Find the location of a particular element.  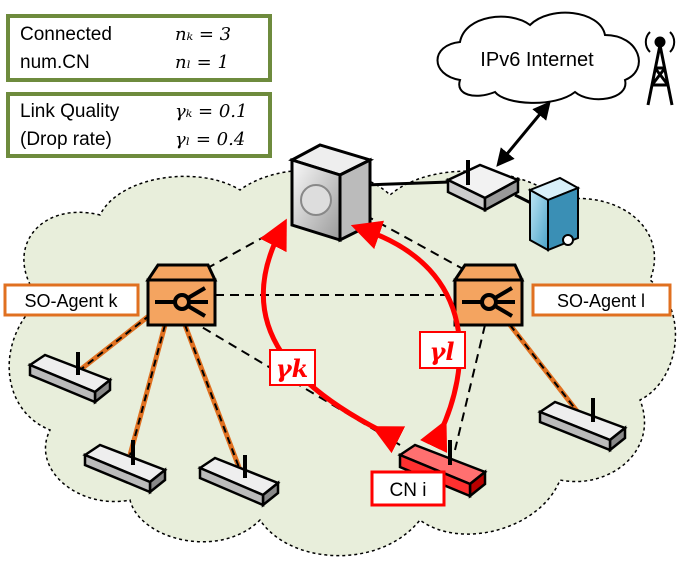

svg-text: γₗ = 0.4 is located at coordinates (210, 139).